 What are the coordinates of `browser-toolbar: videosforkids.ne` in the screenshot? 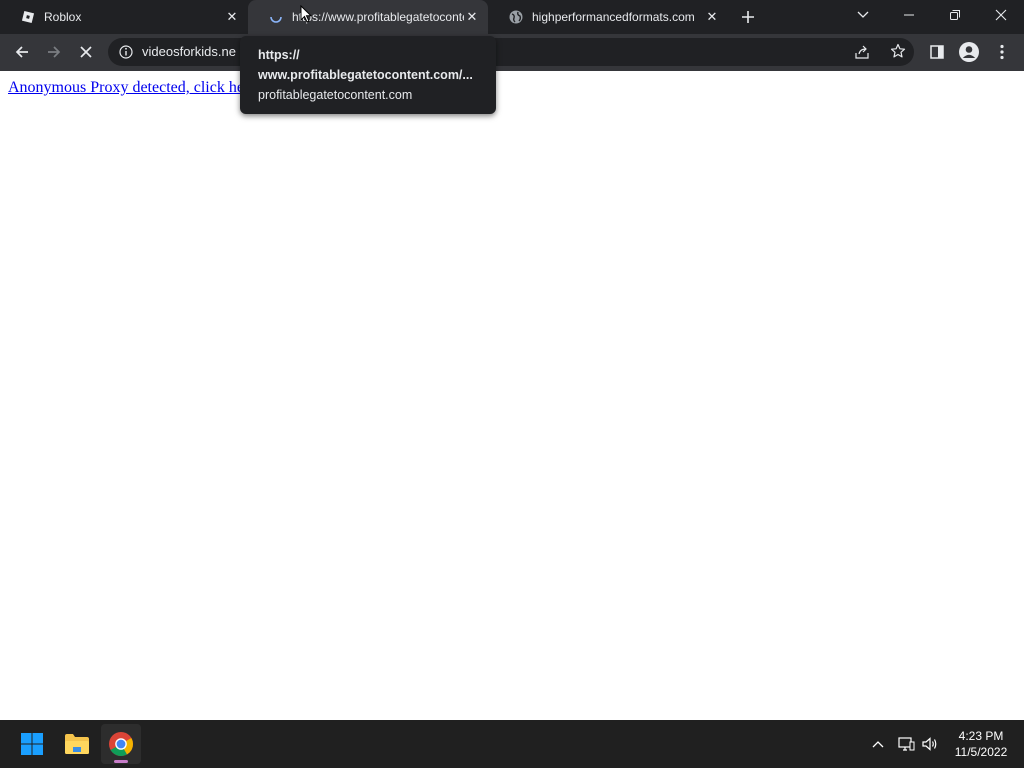 It's located at (512, 52).